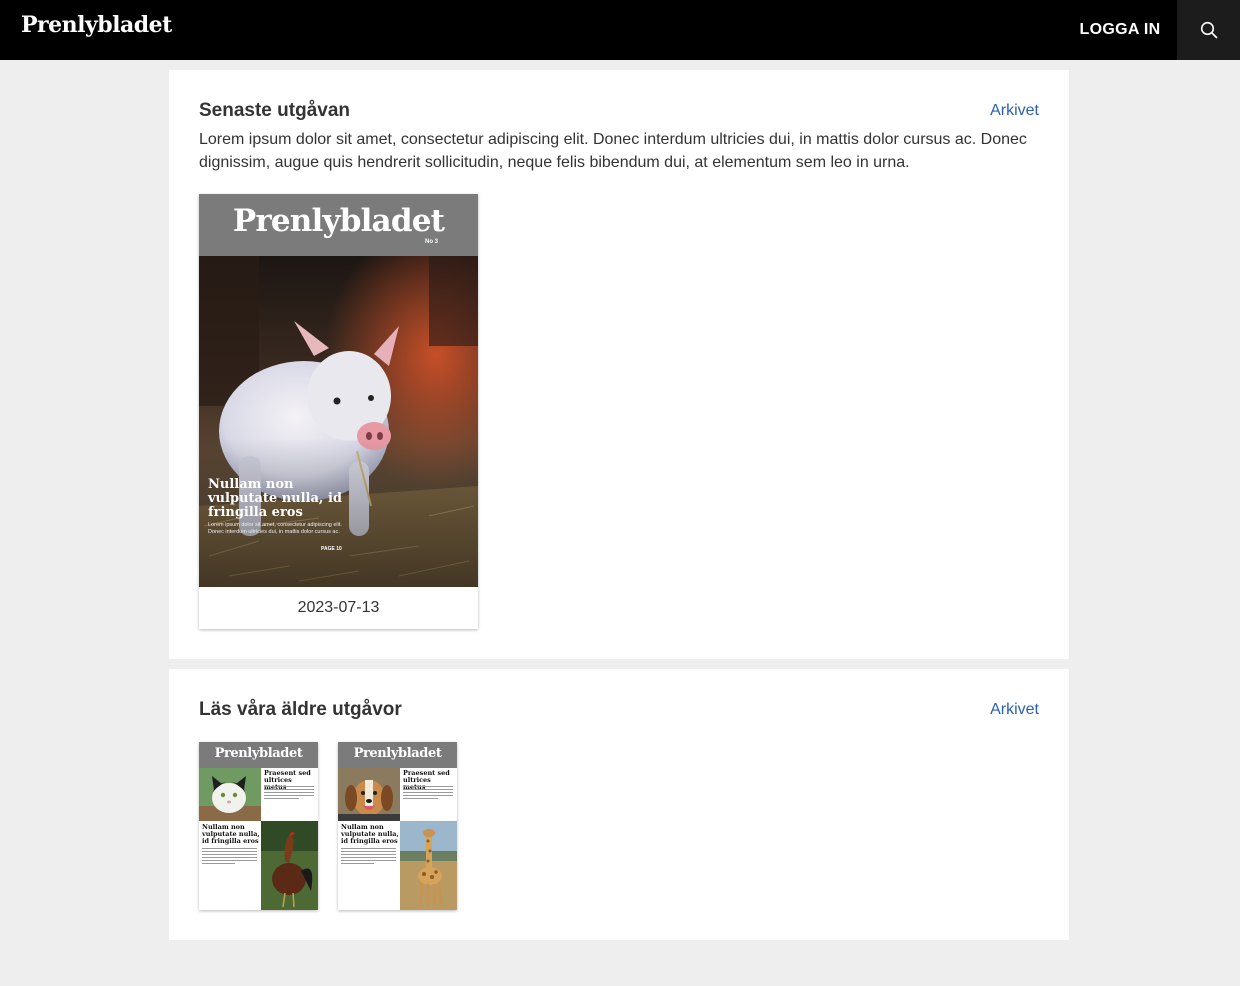  I want to click on site-logo: Prenlybladet, so click(96, 25).